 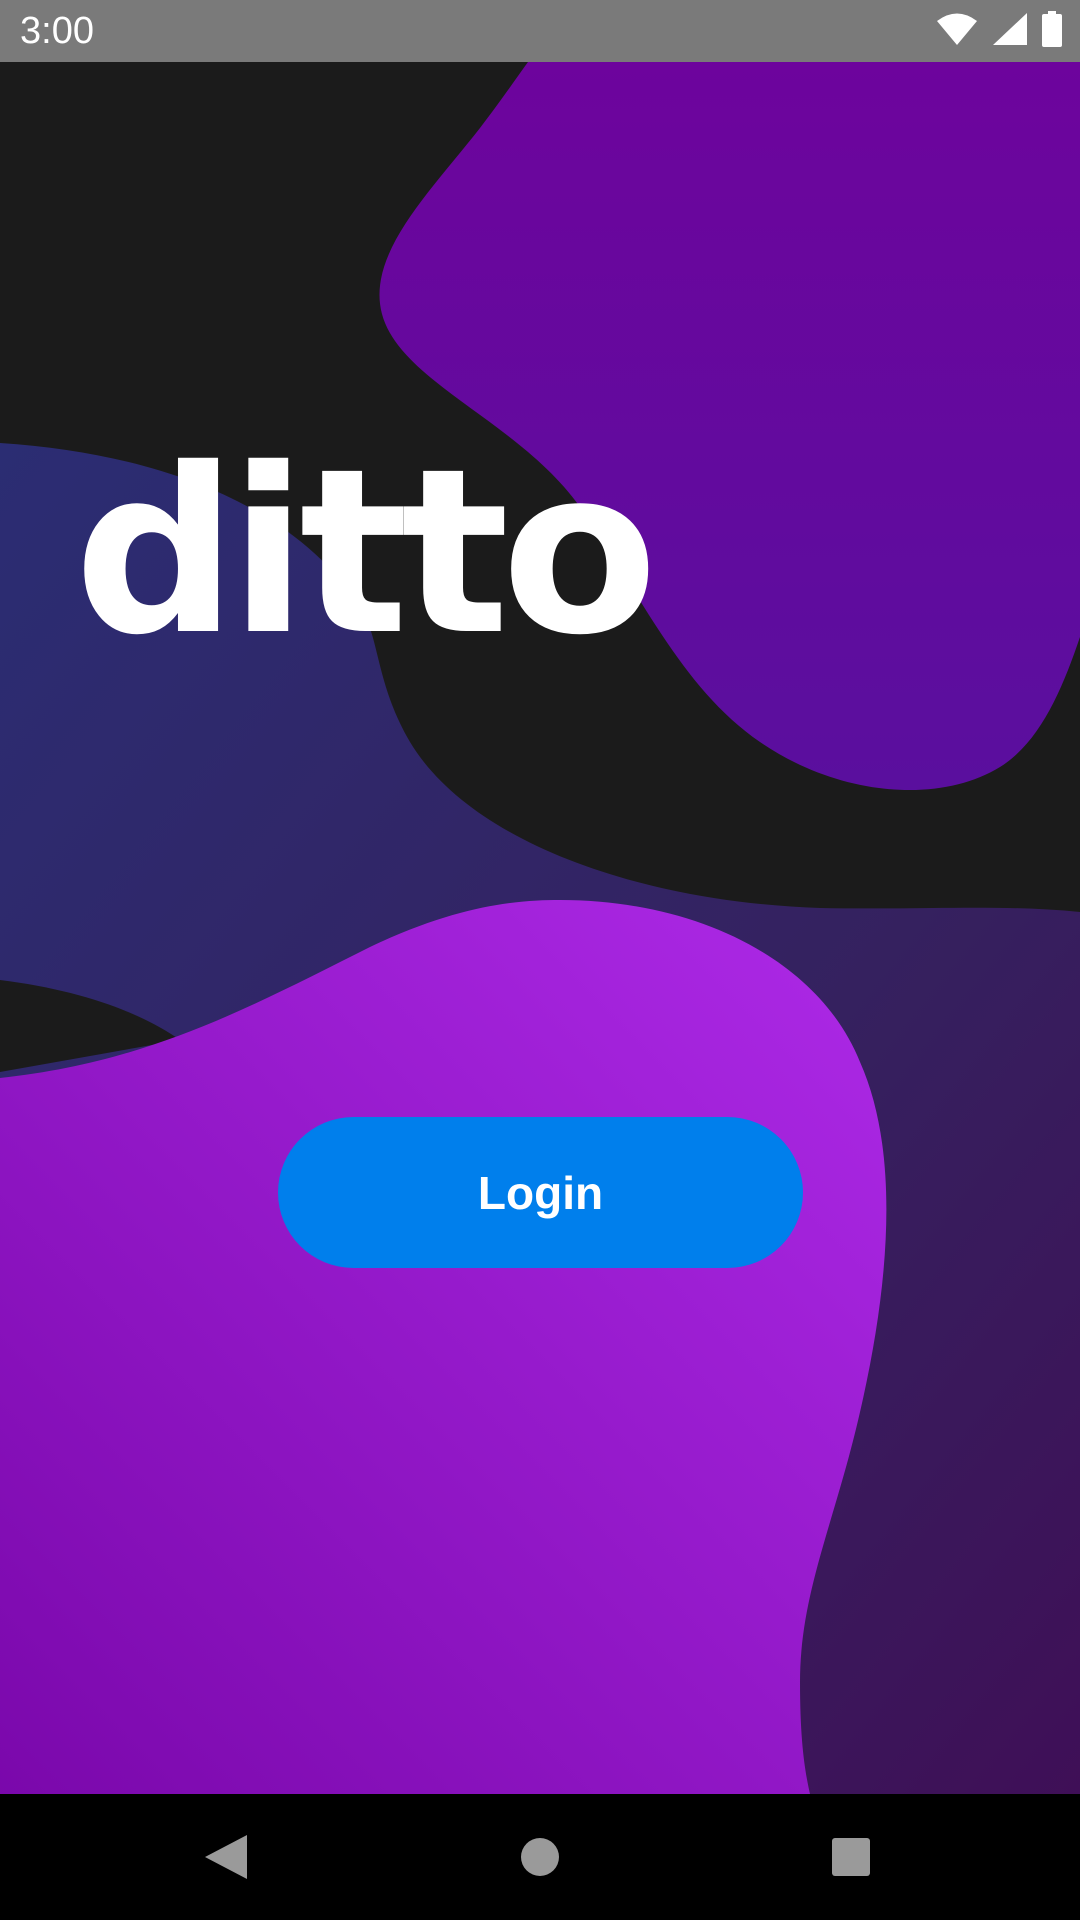 I want to click on status-time: 3:00, so click(x=57, y=31).